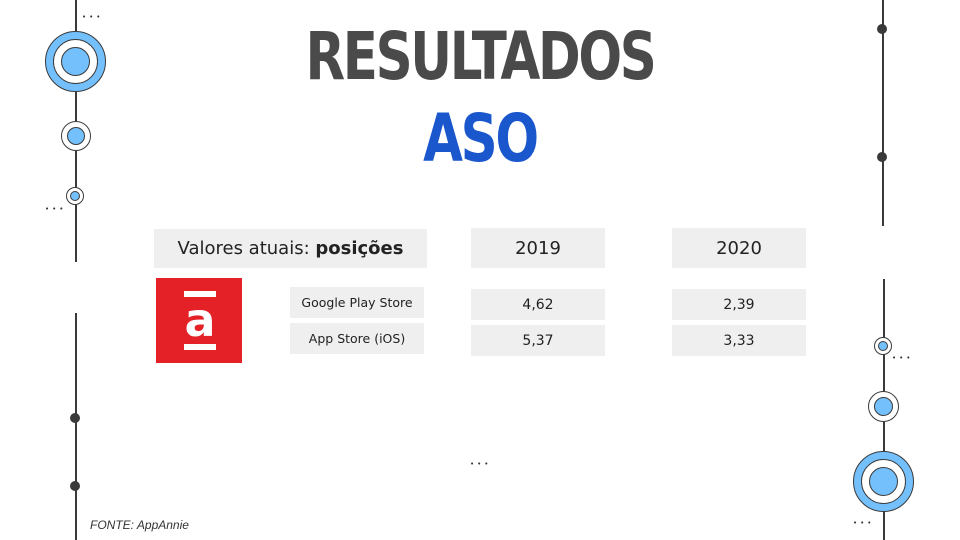 The image size is (960, 540). I want to click on year-header-2019: 2019, so click(538, 248).